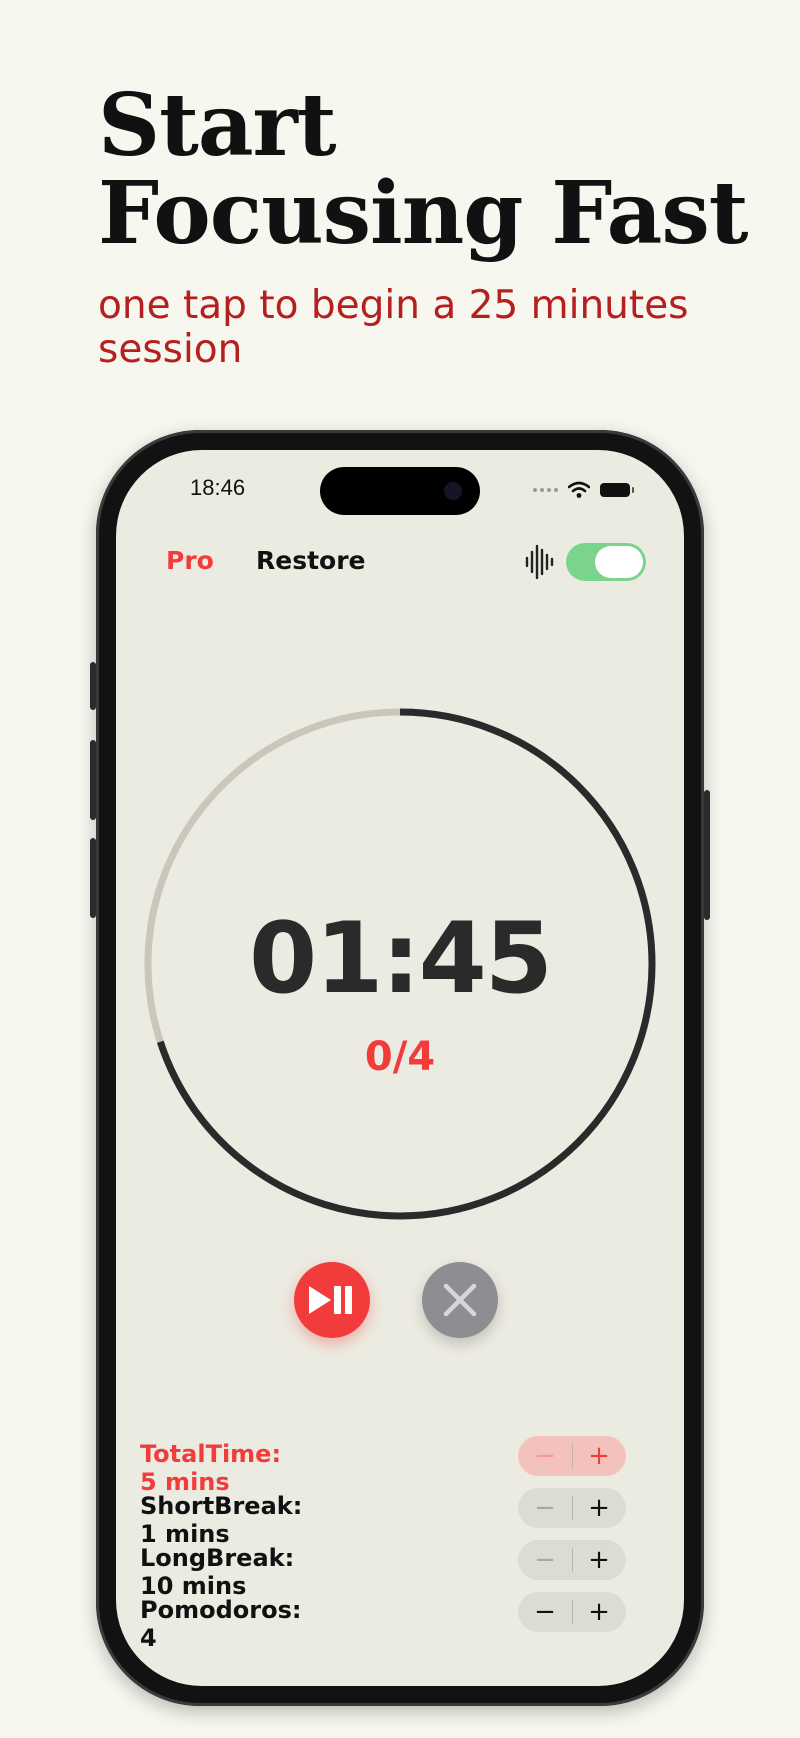 The height and width of the screenshot is (1738, 800). What do you see at coordinates (93, 878) in the screenshot?
I see `volume-down-button` at bounding box center [93, 878].